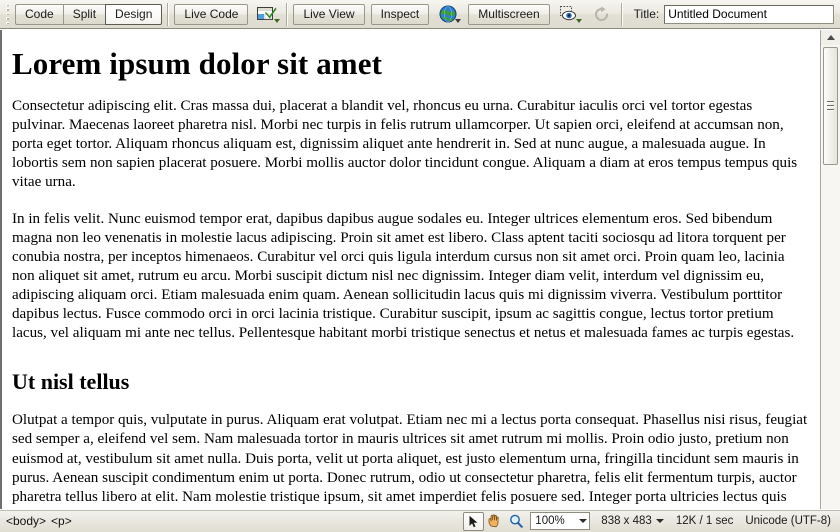  Describe the element at coordinates (7, 14) in the screenshot. I see `toolbar-drag-handle` at that location.